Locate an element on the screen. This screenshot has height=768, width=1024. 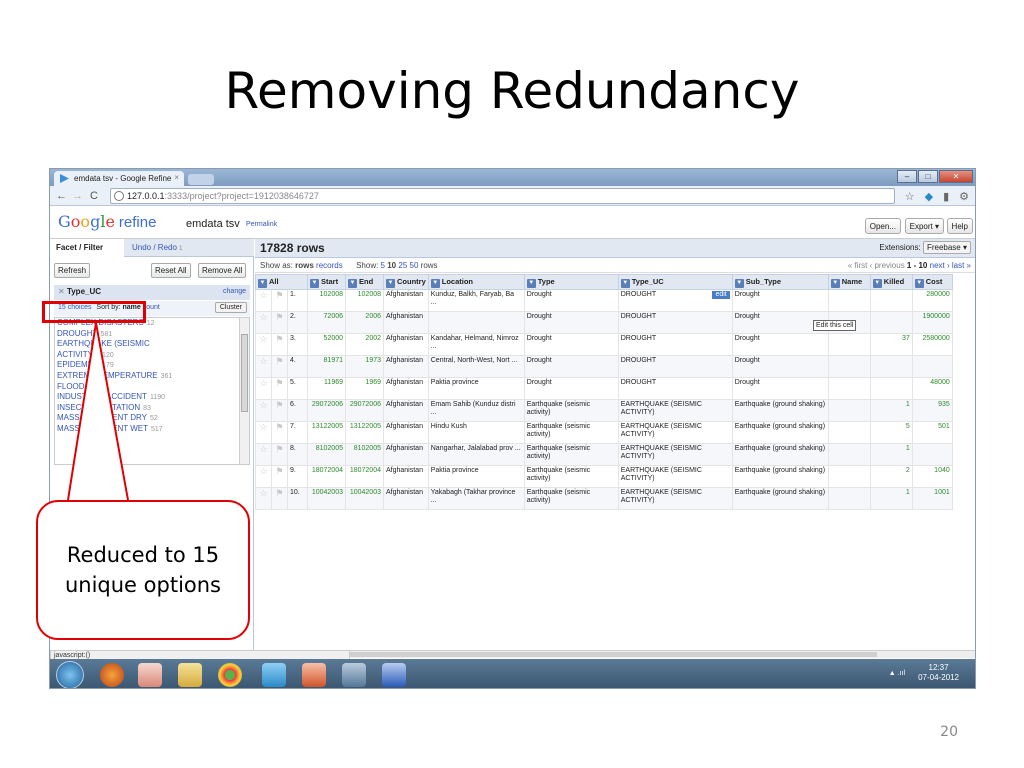
facet-choice: INSECT INFESTATION 83 is located at coordinates (152, 408).